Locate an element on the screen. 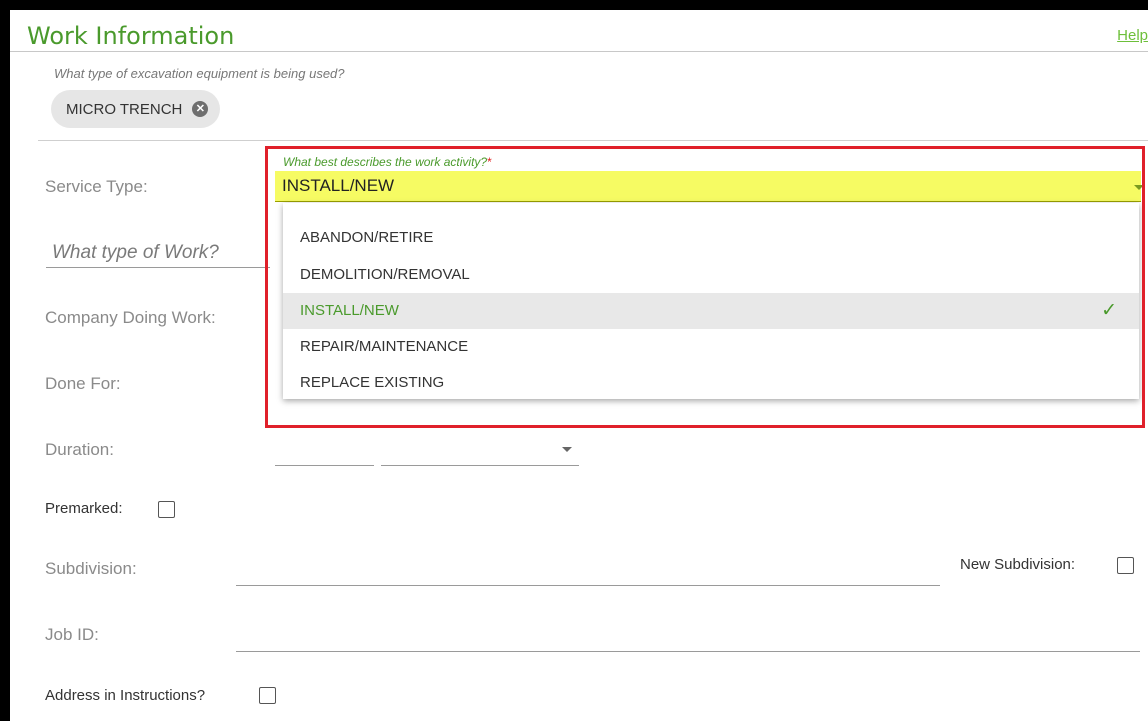  section-divider is located at coordinates (593, 140).